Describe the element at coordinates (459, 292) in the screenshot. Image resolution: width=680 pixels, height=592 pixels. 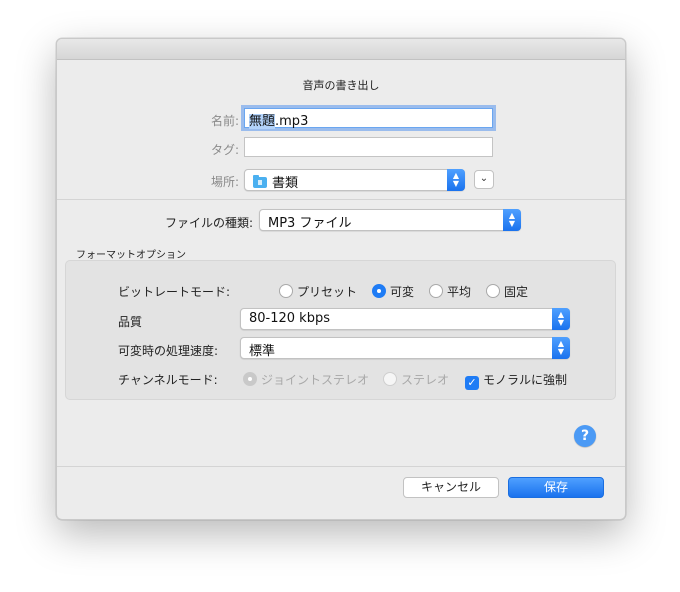
I see `bitrate-mode-average-label: 平均` at that location.